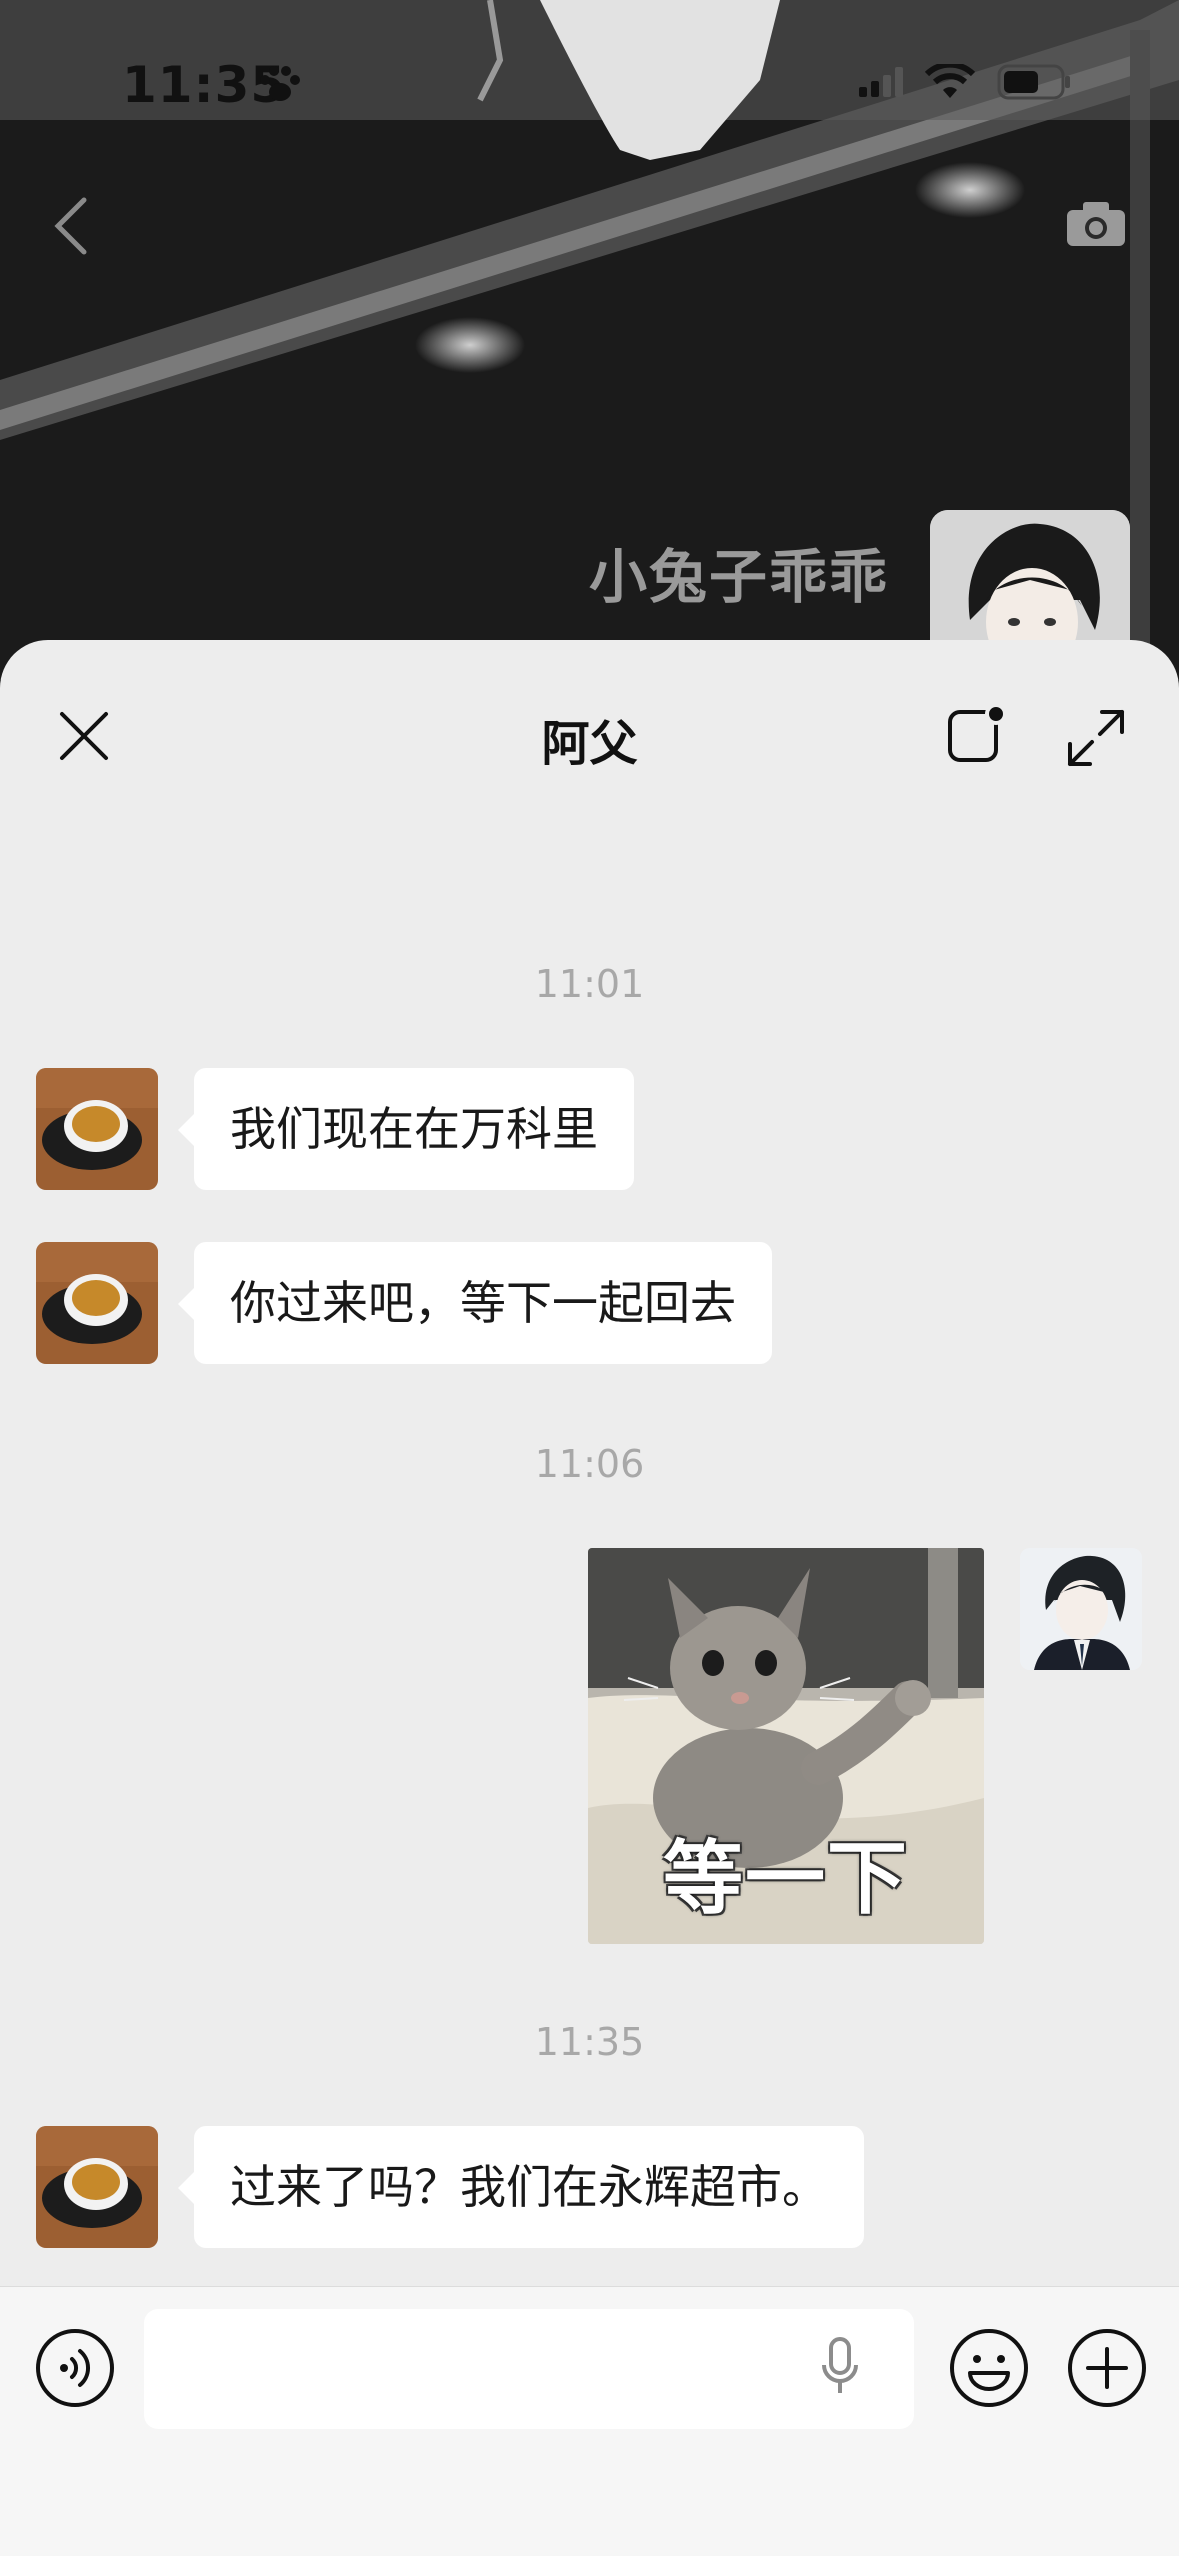 The image size is (1179, 2556). I want to click on my-avatar, so click(1081, 1609).